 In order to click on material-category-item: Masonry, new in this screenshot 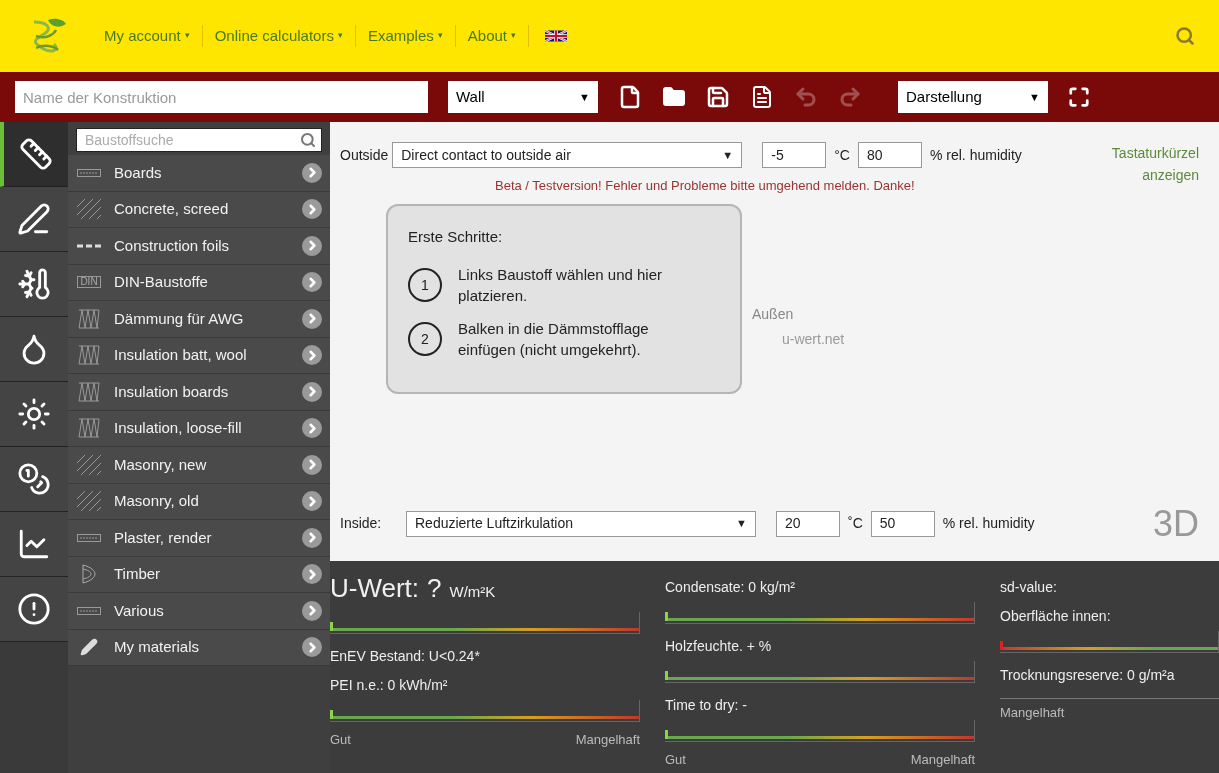, I will do `click(199, 465)`.